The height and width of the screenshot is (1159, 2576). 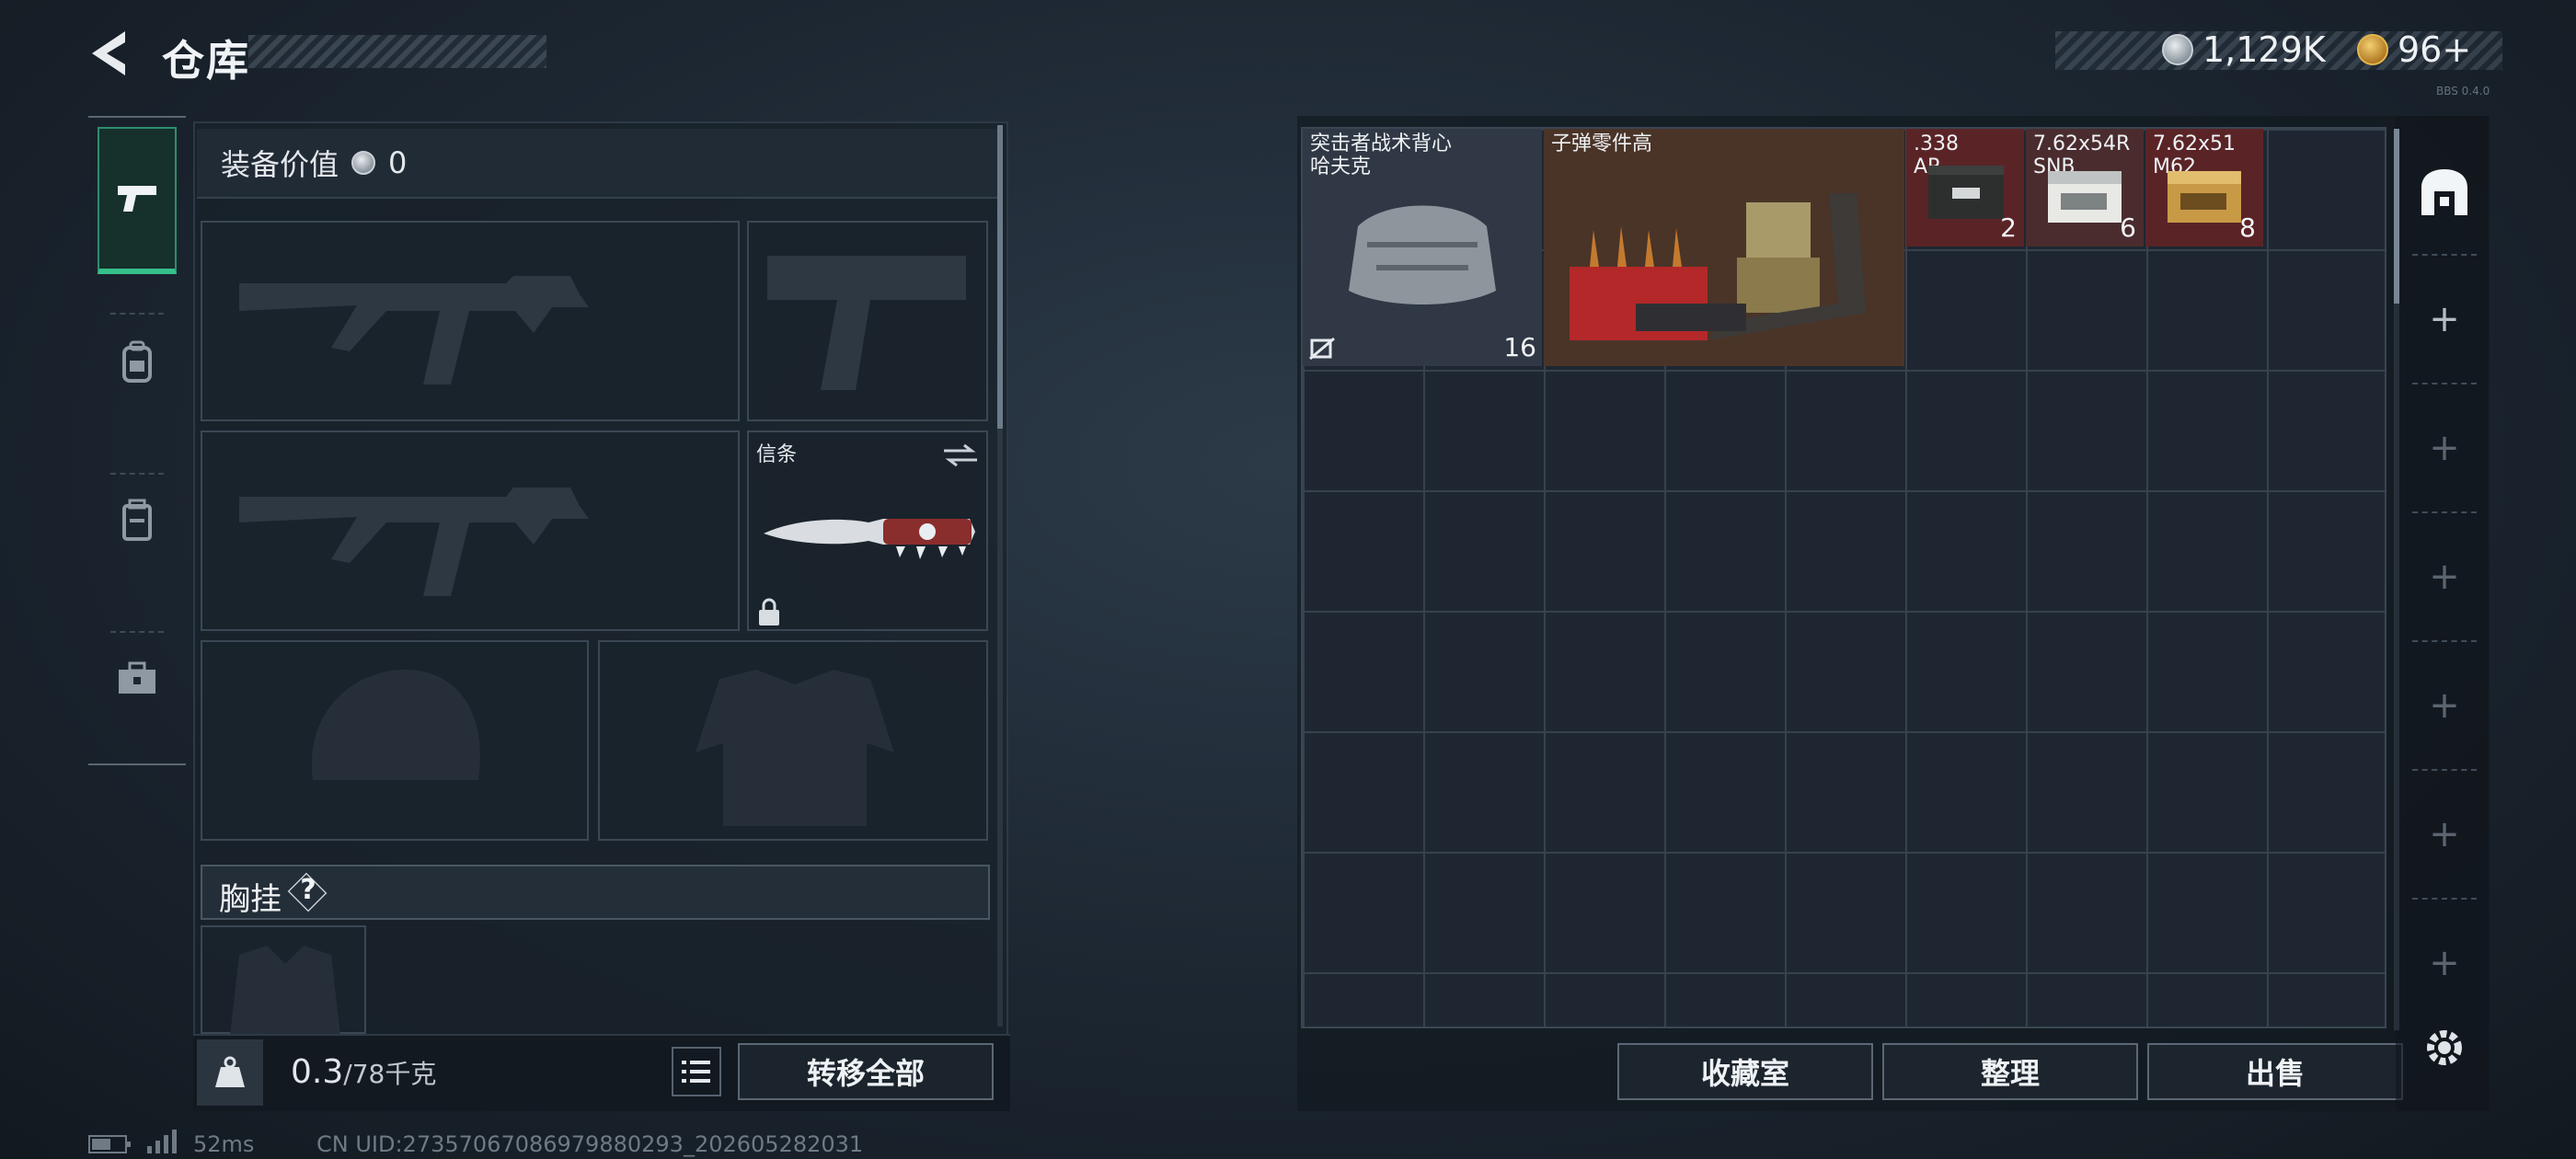 What do you see at coordinates (1718, 266) in the screenshot?
I see `ammo-parts-crate-icon` at bounding box center [1718, 266].